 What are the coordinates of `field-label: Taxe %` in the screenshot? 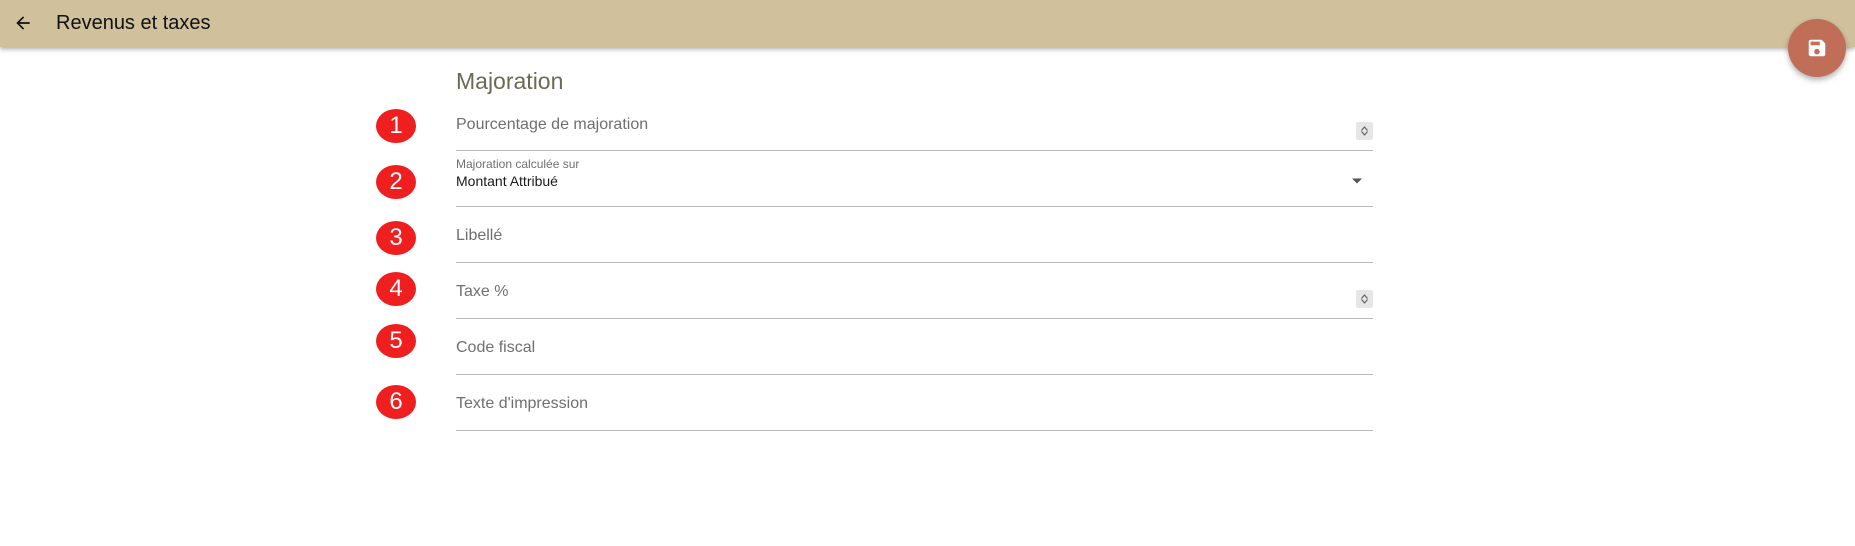 It's located at (482, 291).